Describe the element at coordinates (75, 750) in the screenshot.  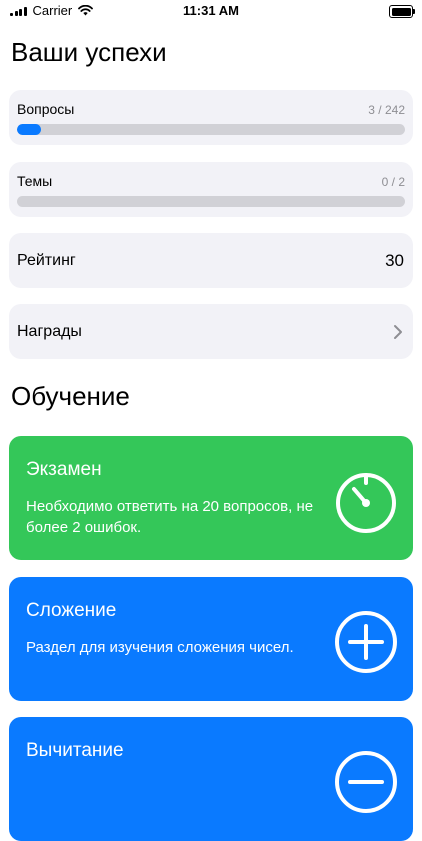
I see `subtraction-title: Вычитание` at that location.